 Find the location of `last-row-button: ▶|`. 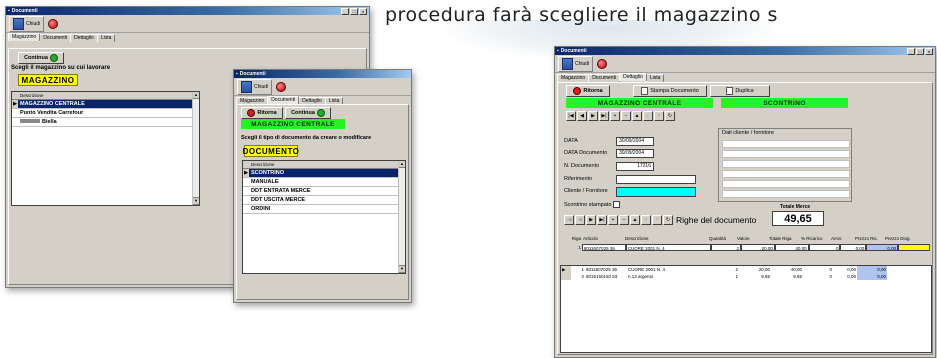

last-row-button: ▶| is located at coordinates (602, 220).